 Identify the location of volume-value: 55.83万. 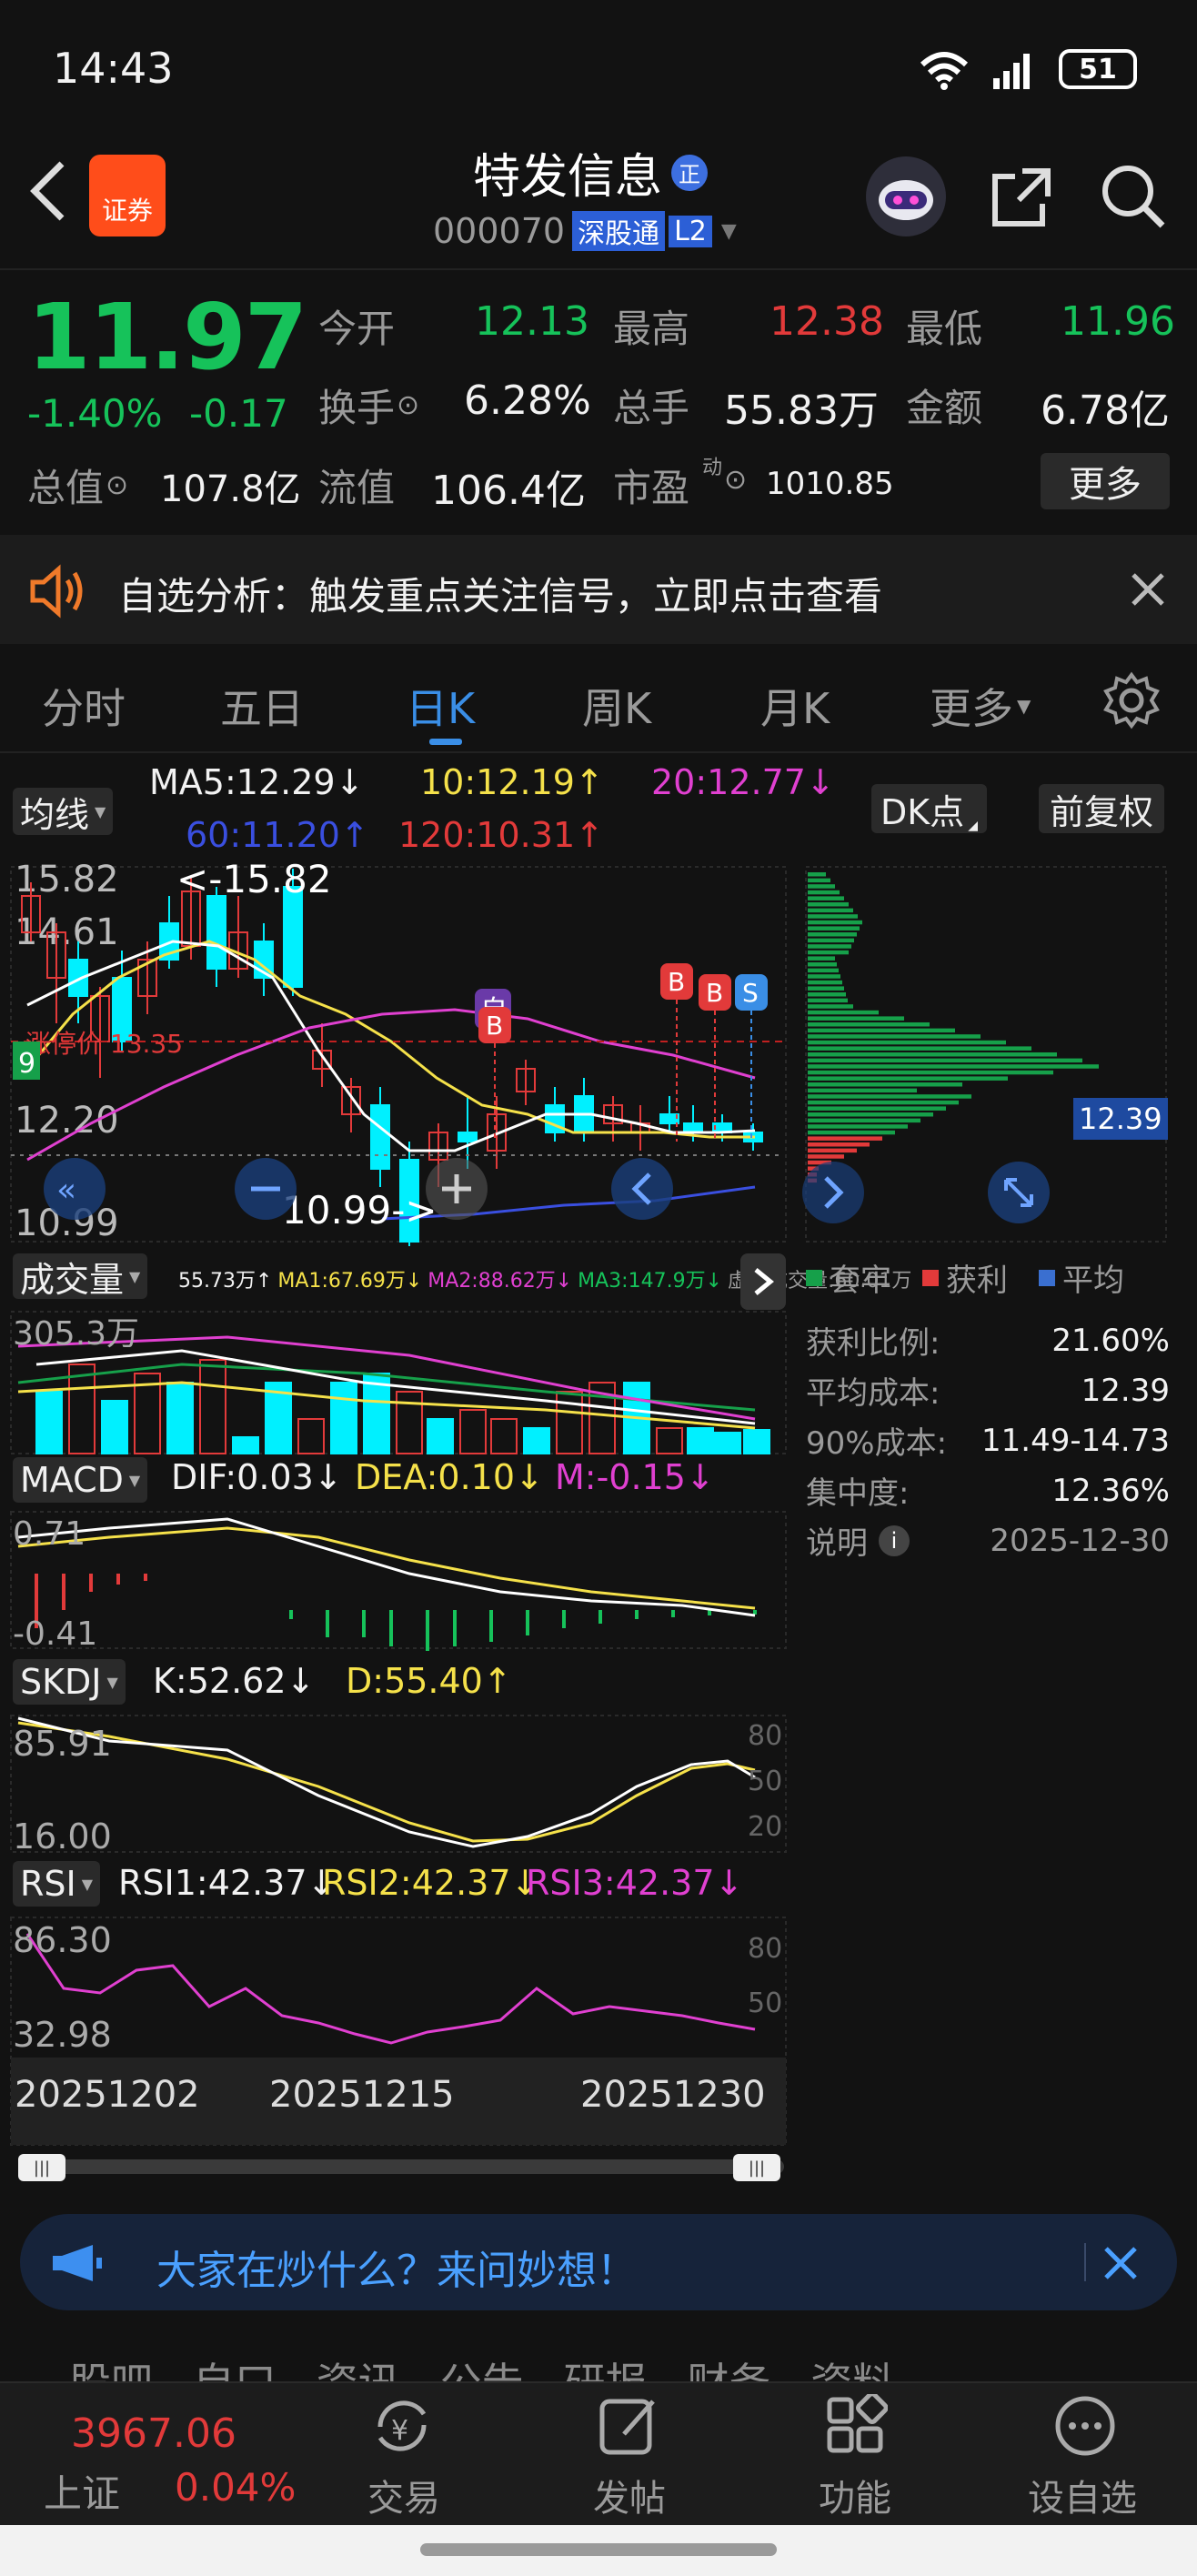
(801, 410).